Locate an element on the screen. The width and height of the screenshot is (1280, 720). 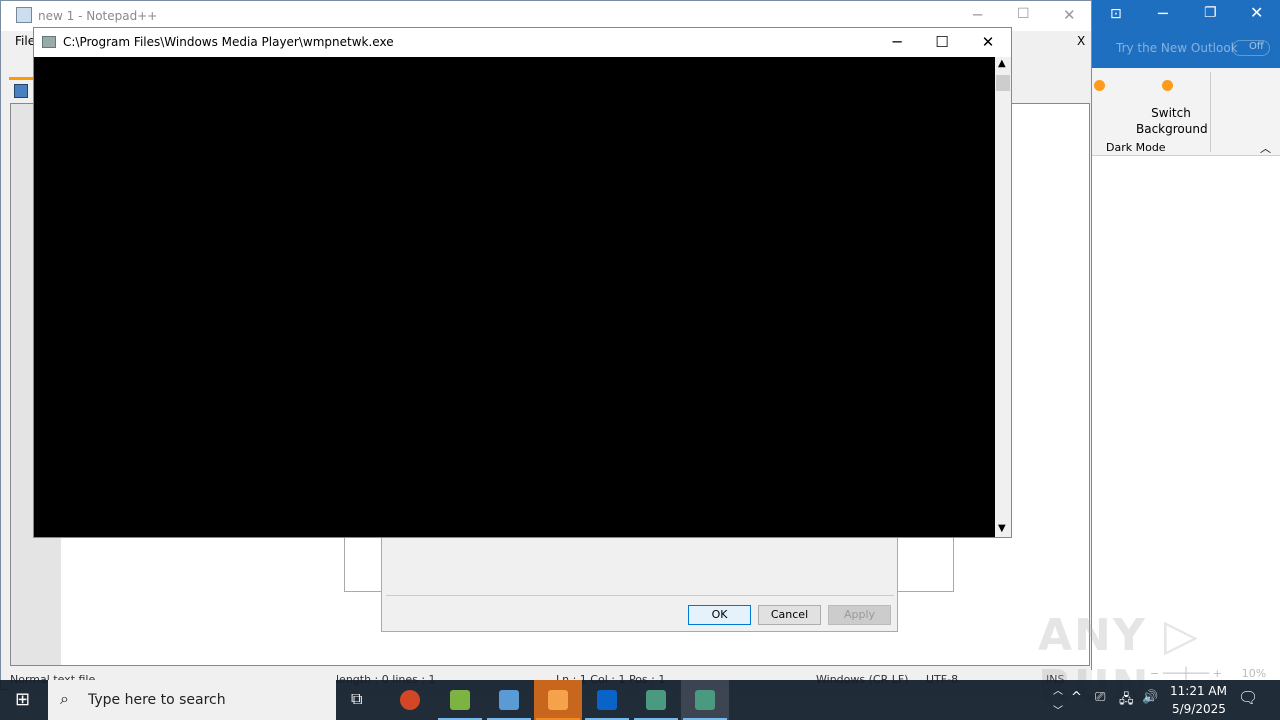
search-icon: ⌕ is located at coordinates (64, 698).